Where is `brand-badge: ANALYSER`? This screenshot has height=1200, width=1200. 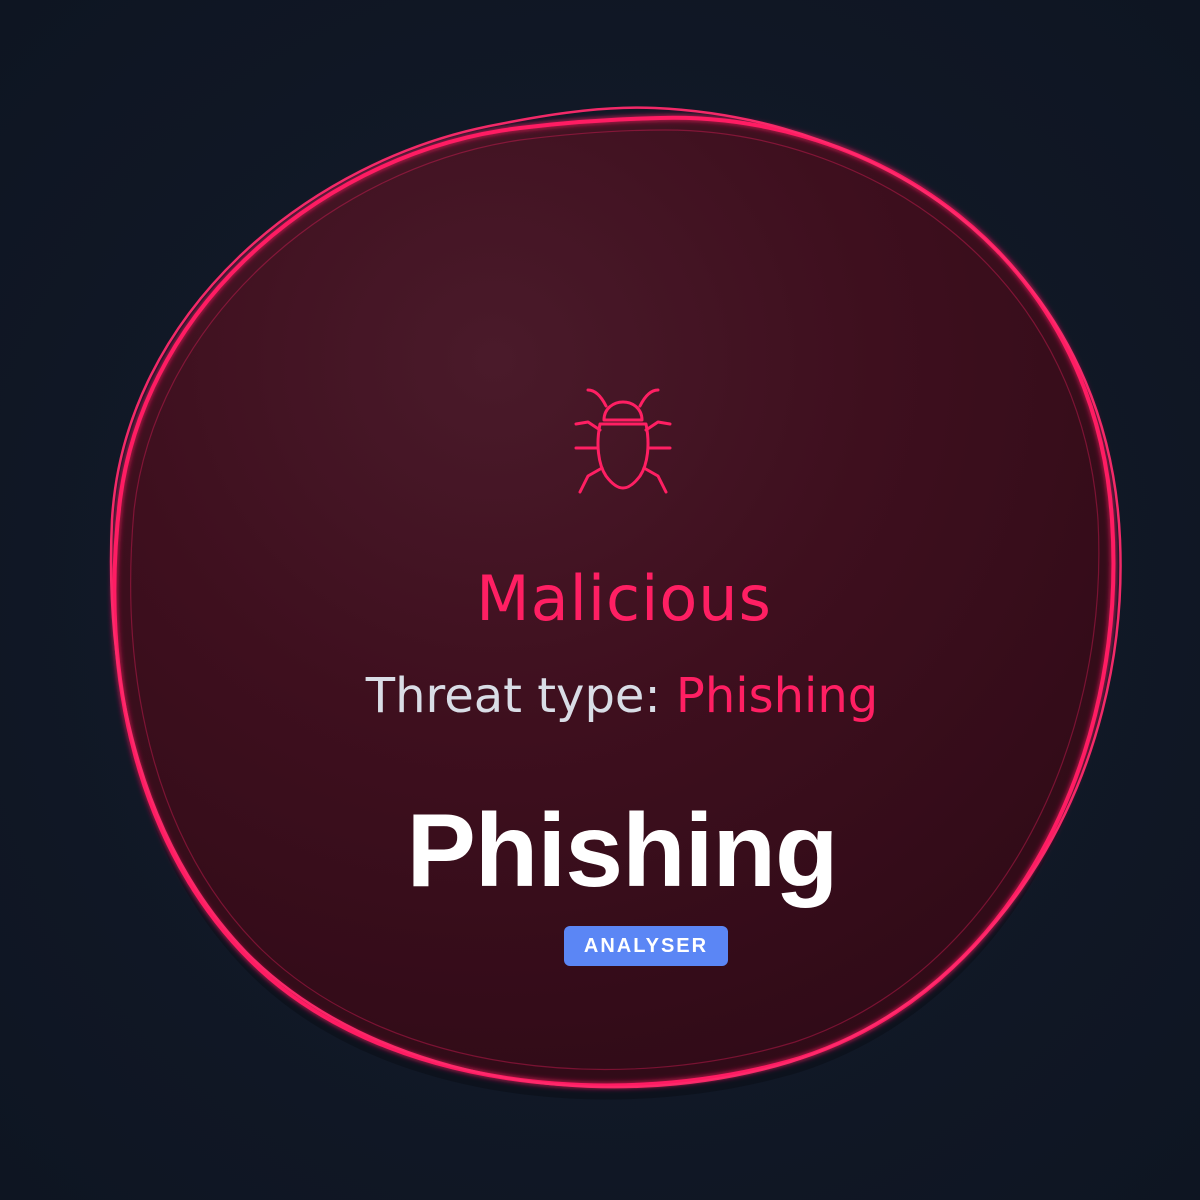
brand-badge: ANALYSER is located at coordinates (646, 946).